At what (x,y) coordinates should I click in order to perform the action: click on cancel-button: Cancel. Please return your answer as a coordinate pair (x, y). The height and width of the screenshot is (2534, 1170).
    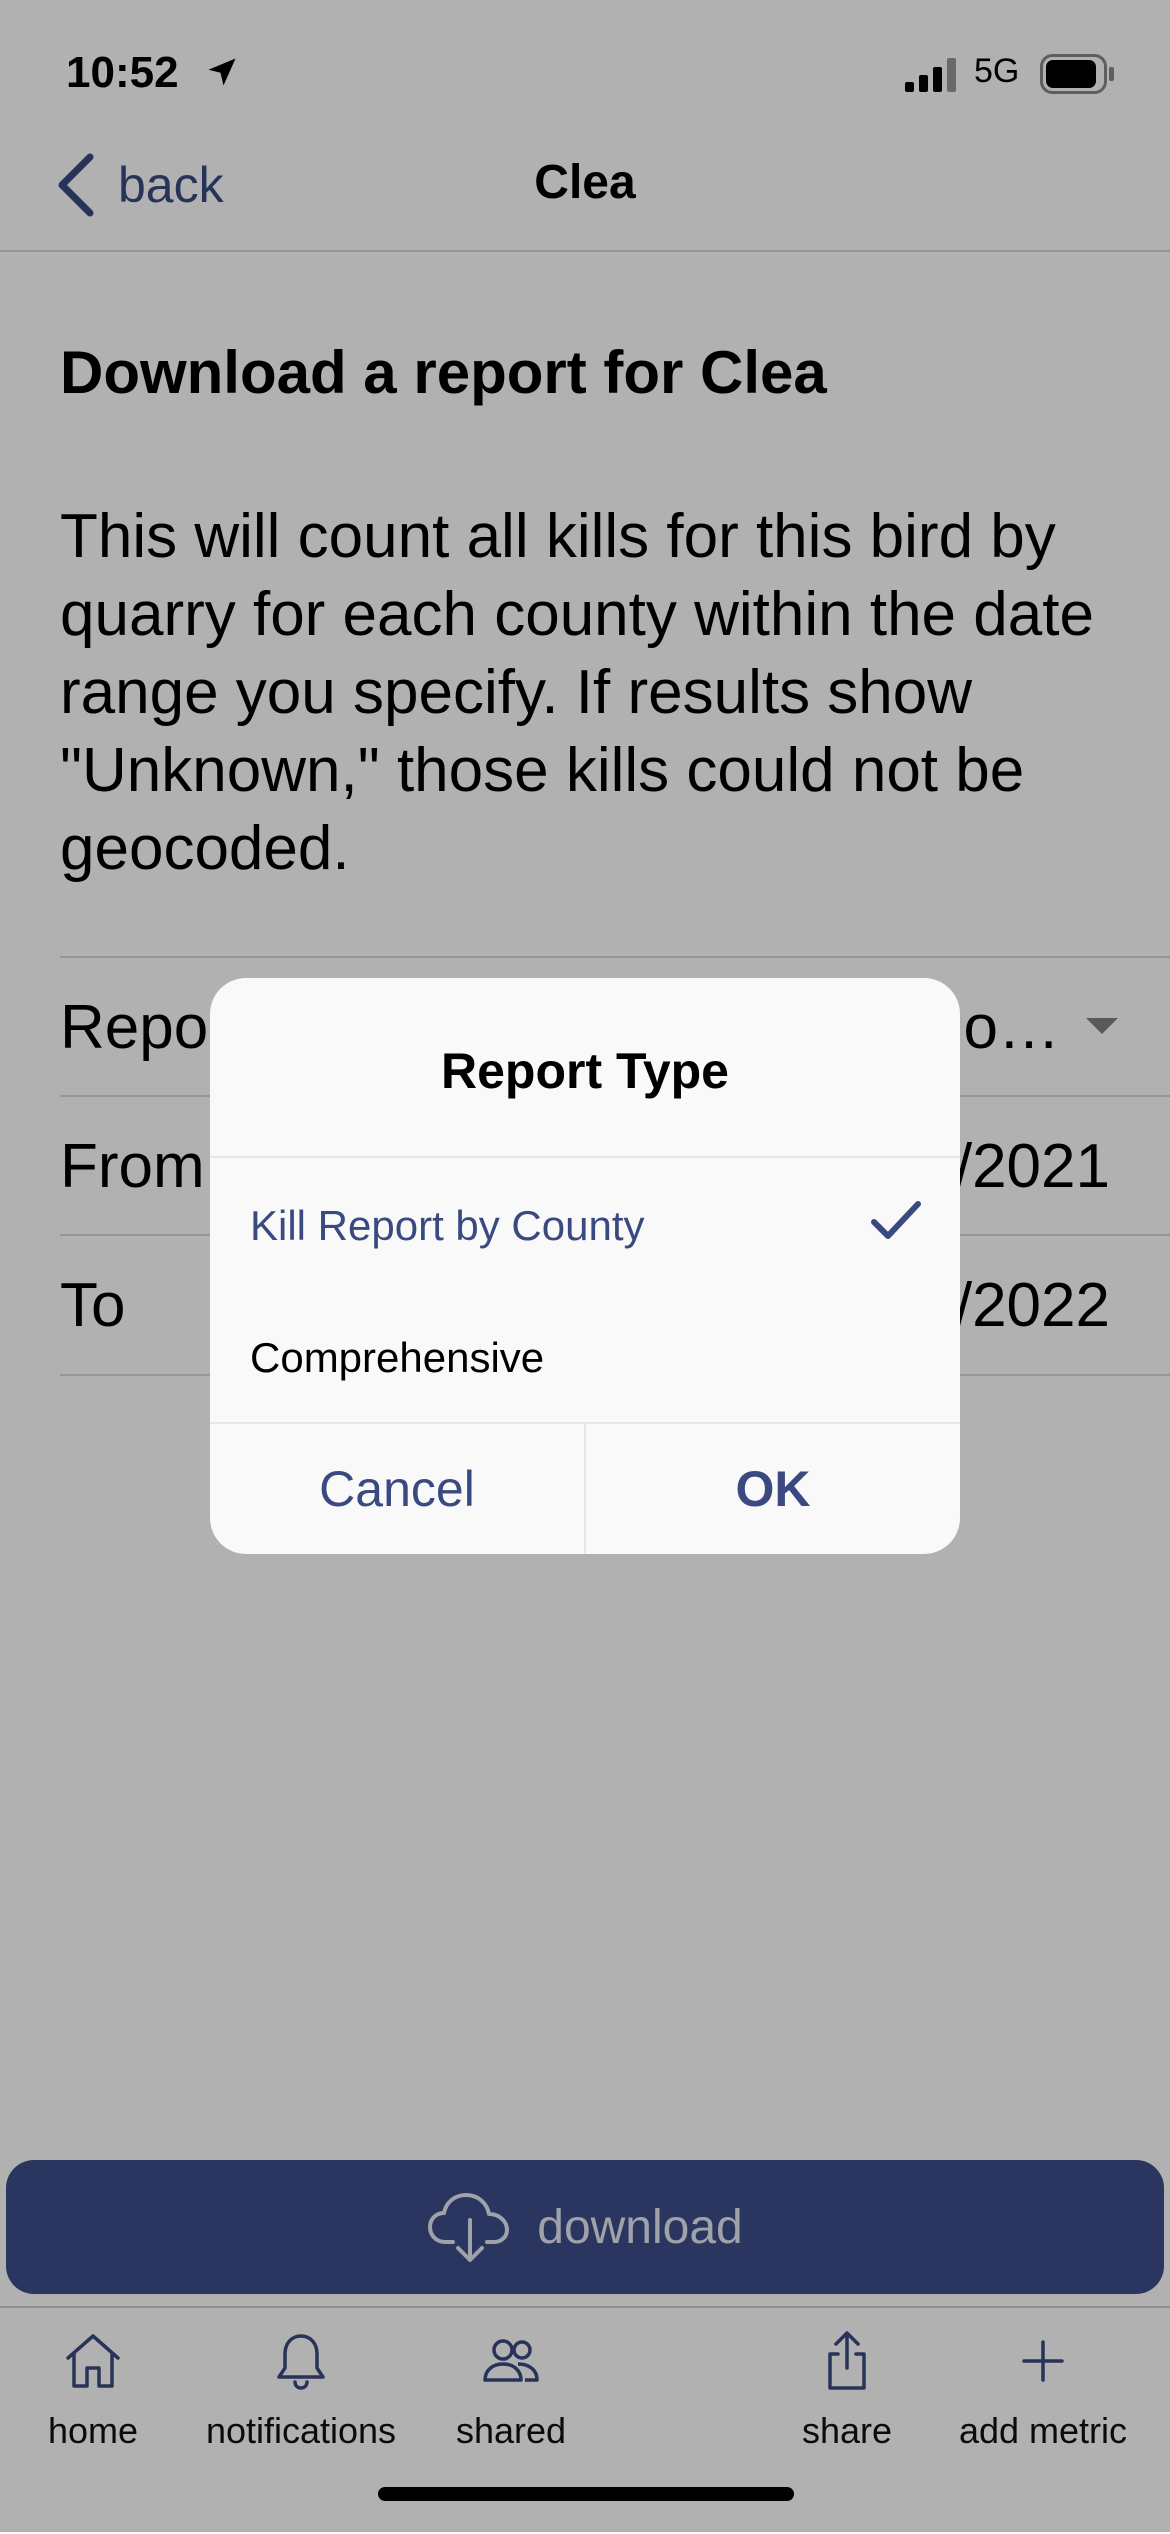
    Looking at the image, I should click on (397, 1489).